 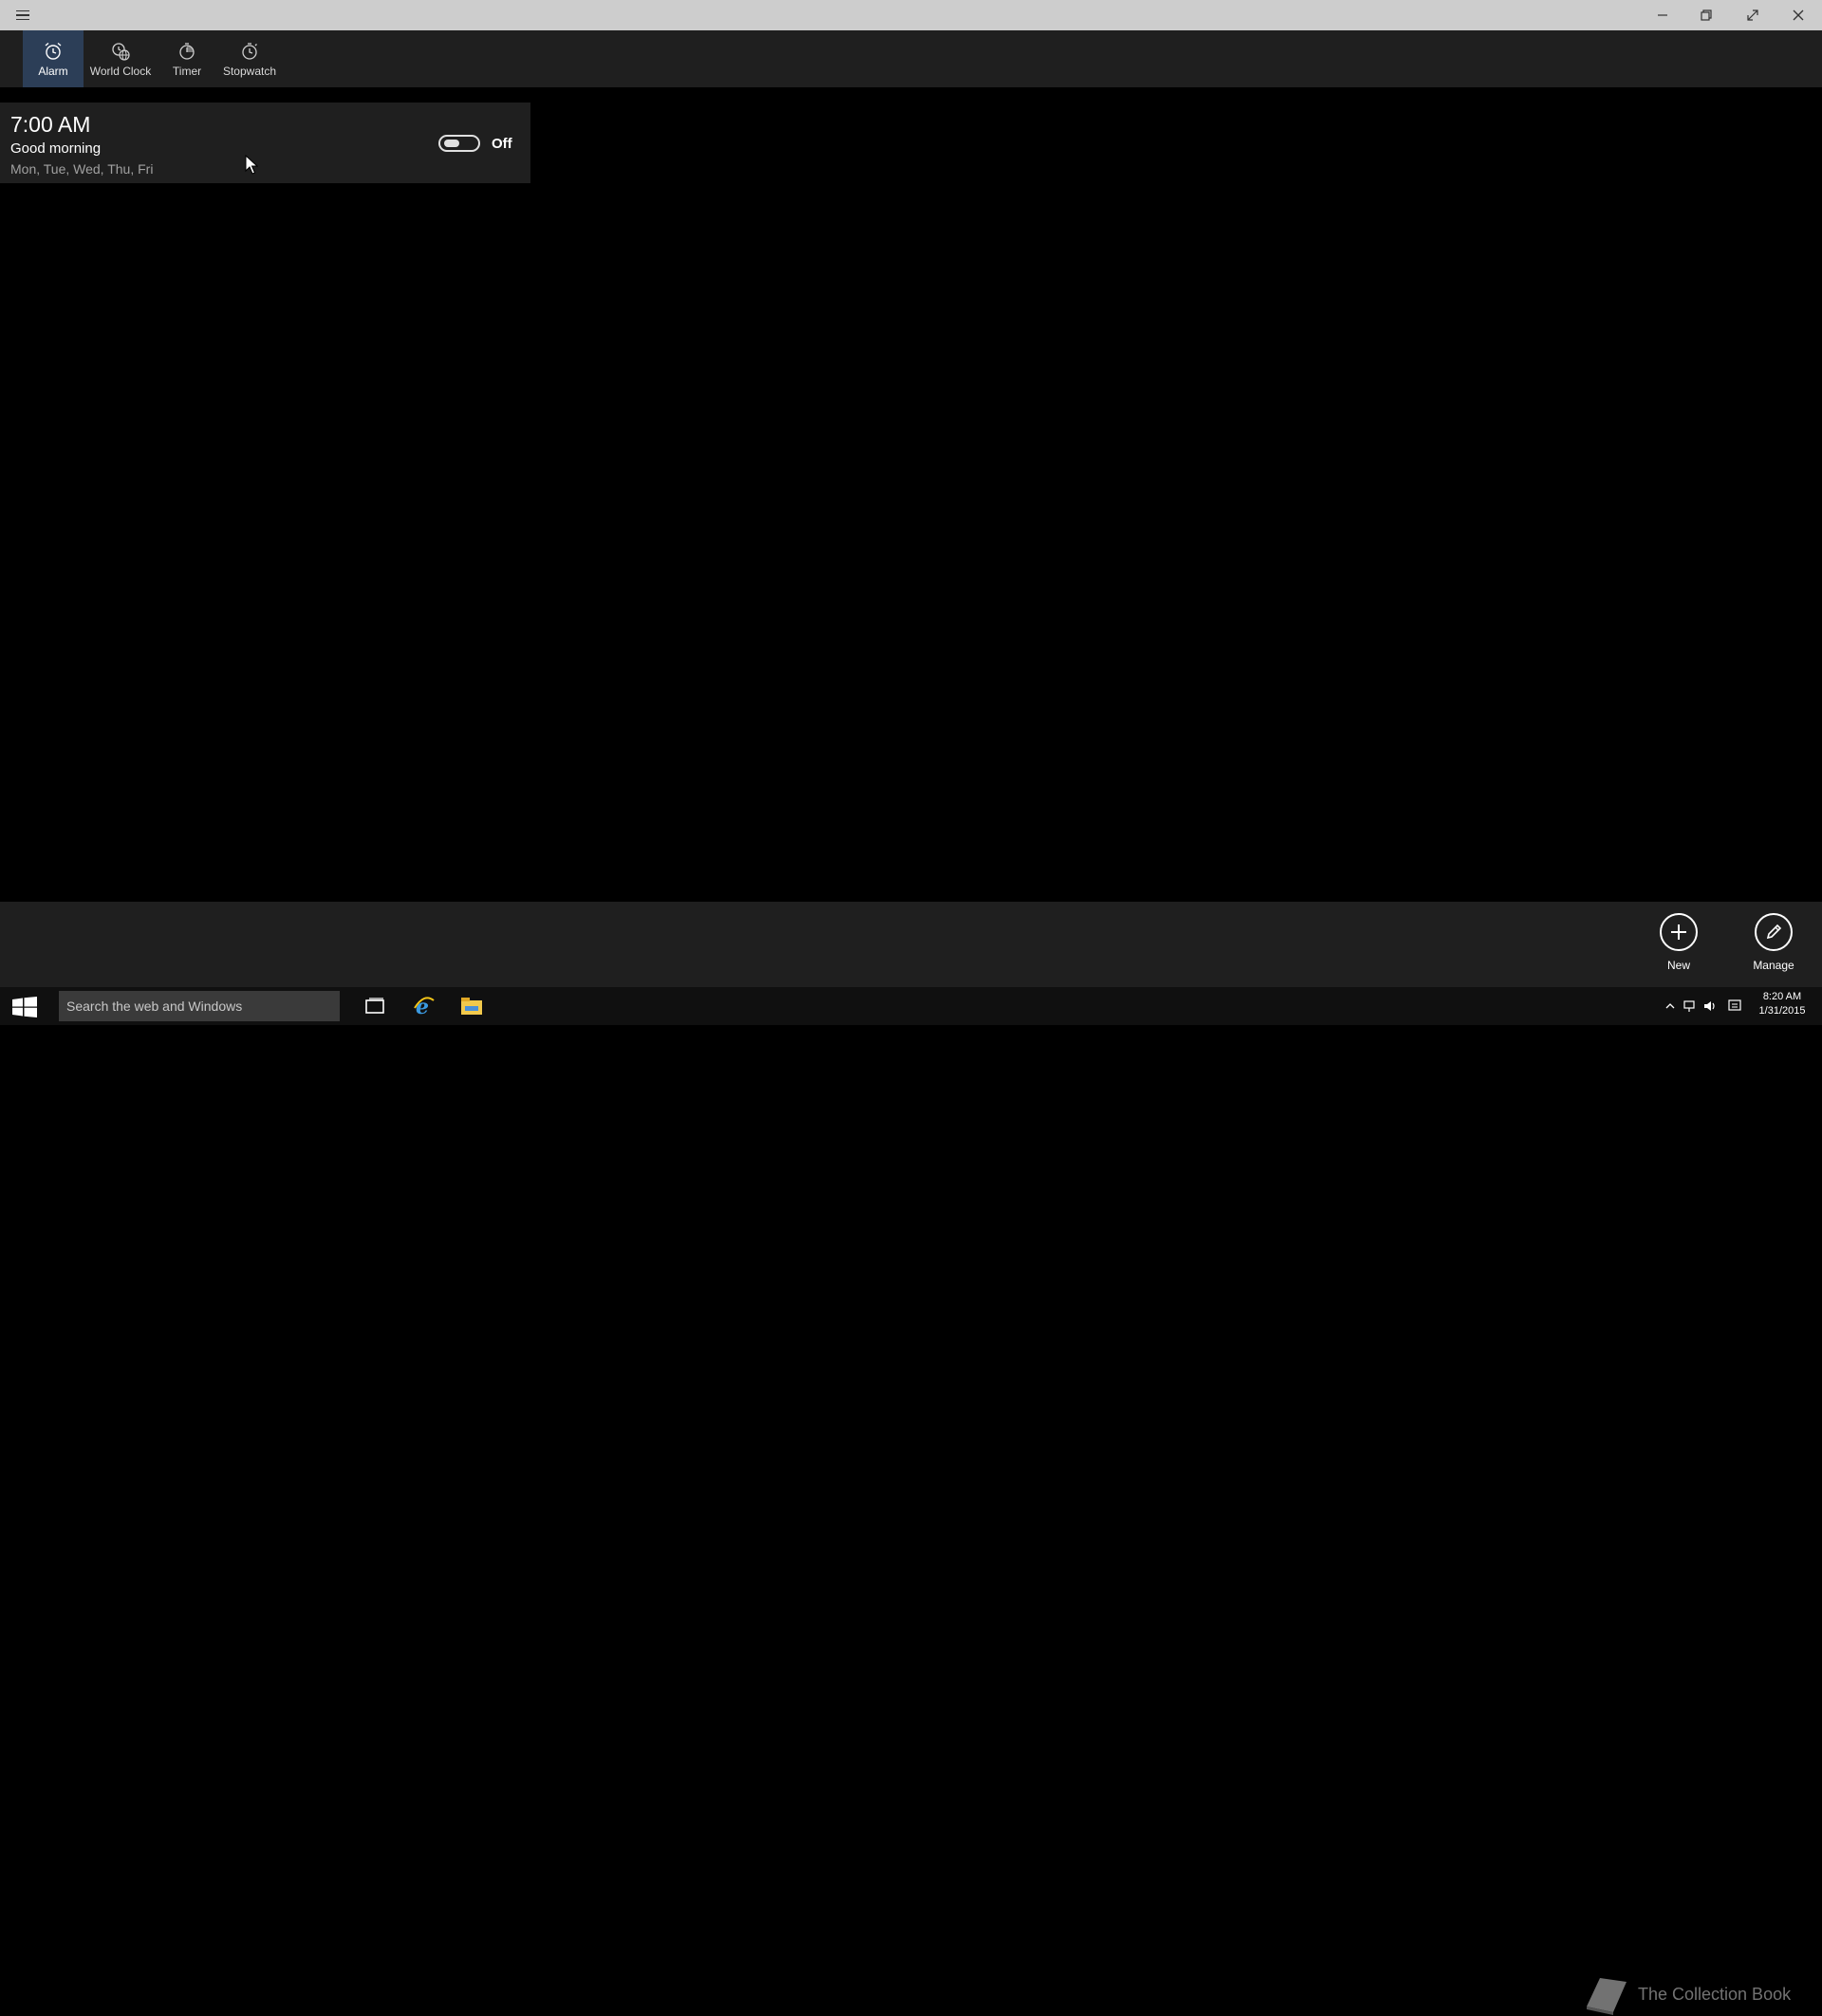 What do you see at coordinates (199, 1006) in the screenshot?
I see `taskbar-search-input` at bounding box center [199, 1006].